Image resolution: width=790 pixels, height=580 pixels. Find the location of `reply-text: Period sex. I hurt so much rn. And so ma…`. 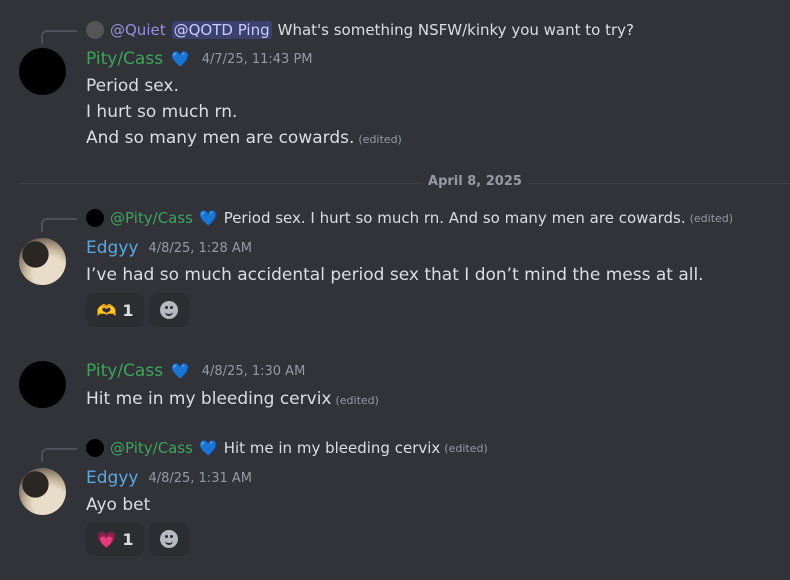

reply-text: Period sex. I hurt so much rn. And so ma… is located at coordinates (454, 218).